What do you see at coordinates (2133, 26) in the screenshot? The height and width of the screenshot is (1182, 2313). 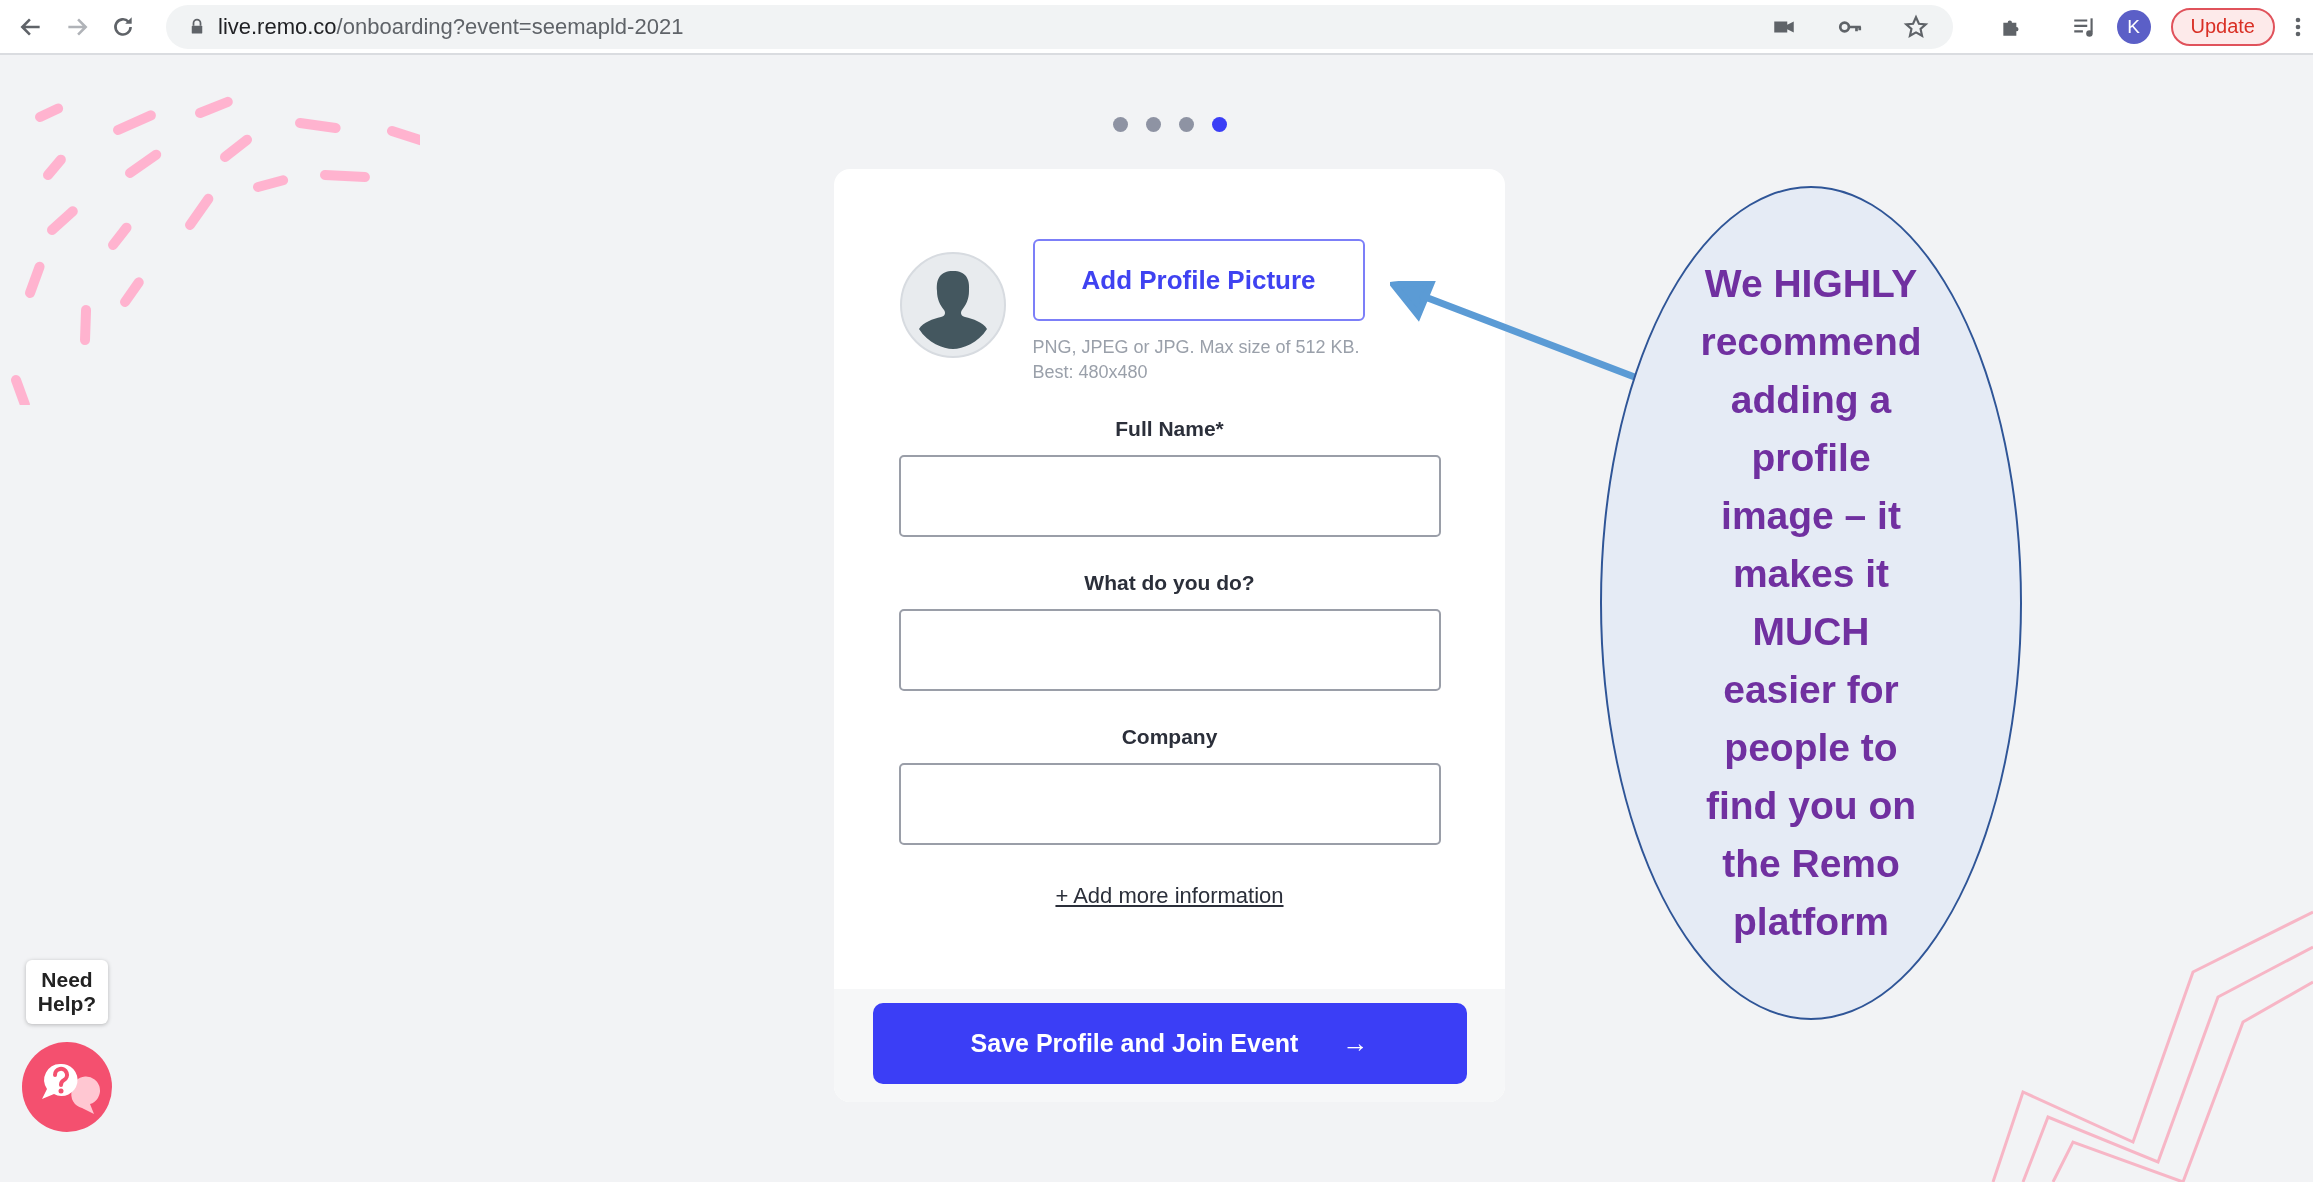 I see `profile-avatar: K` at bounding box center [2133, 26].